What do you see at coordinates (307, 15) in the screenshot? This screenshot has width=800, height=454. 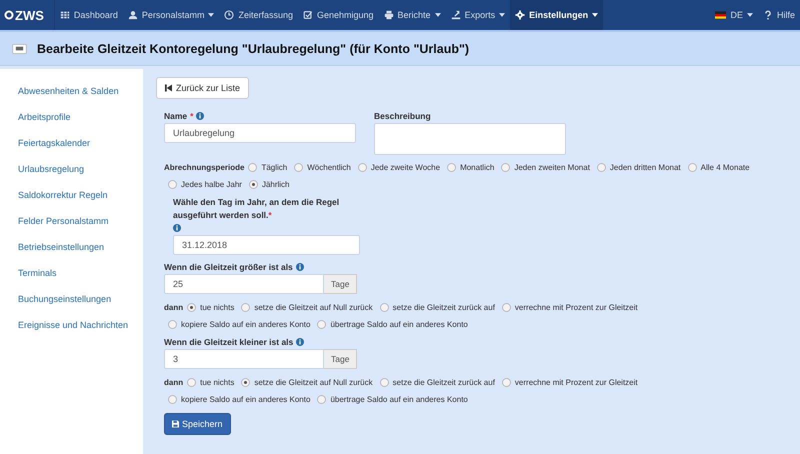 I see `checkbox-icon` at bounding box center [307, 15].